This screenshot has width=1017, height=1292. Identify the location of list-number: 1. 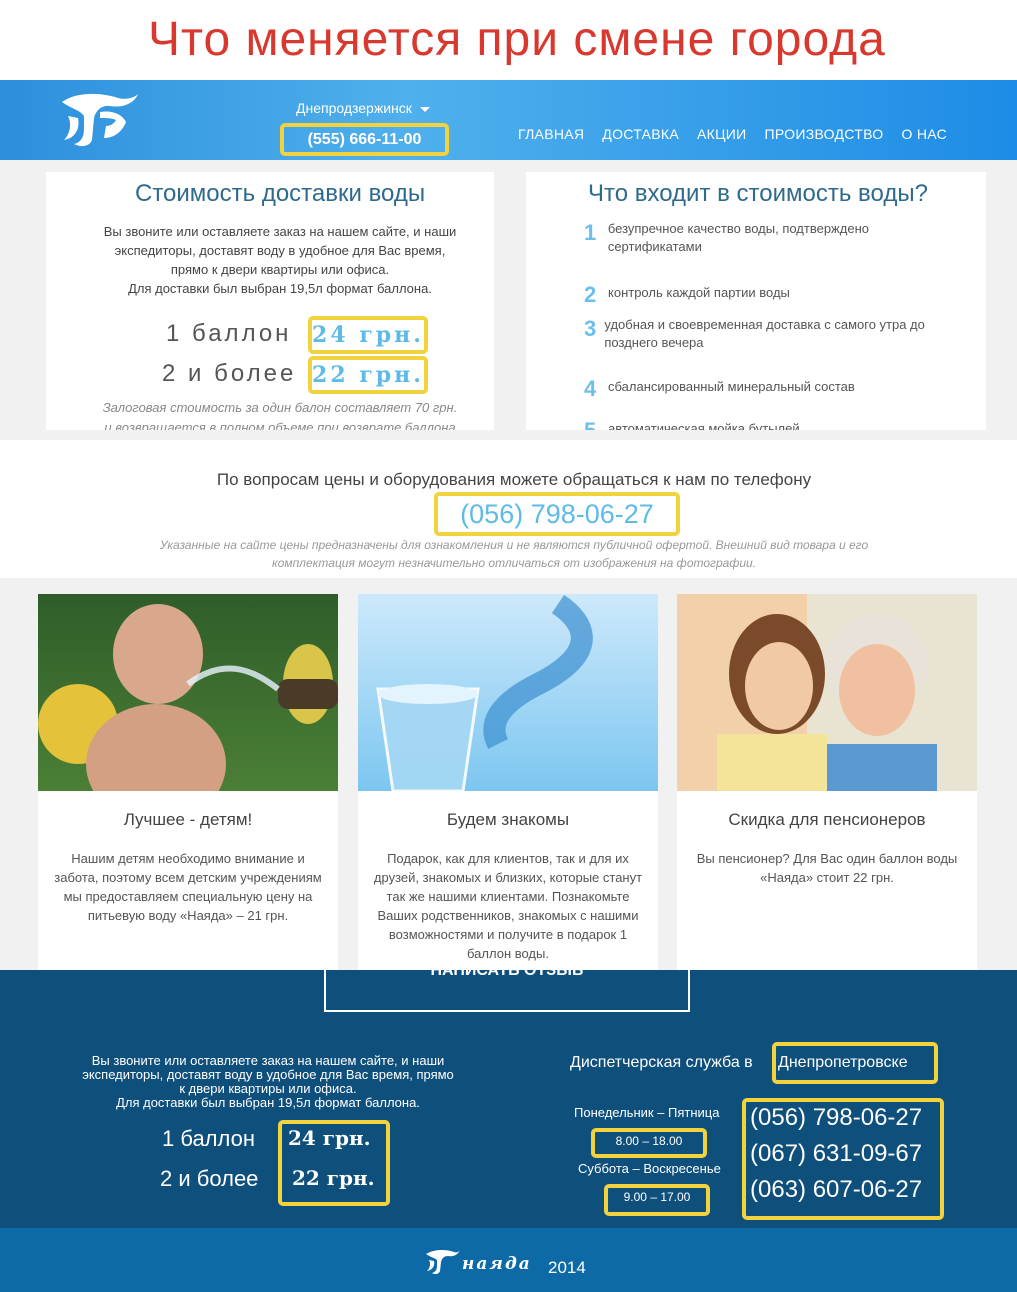
(590, 232).